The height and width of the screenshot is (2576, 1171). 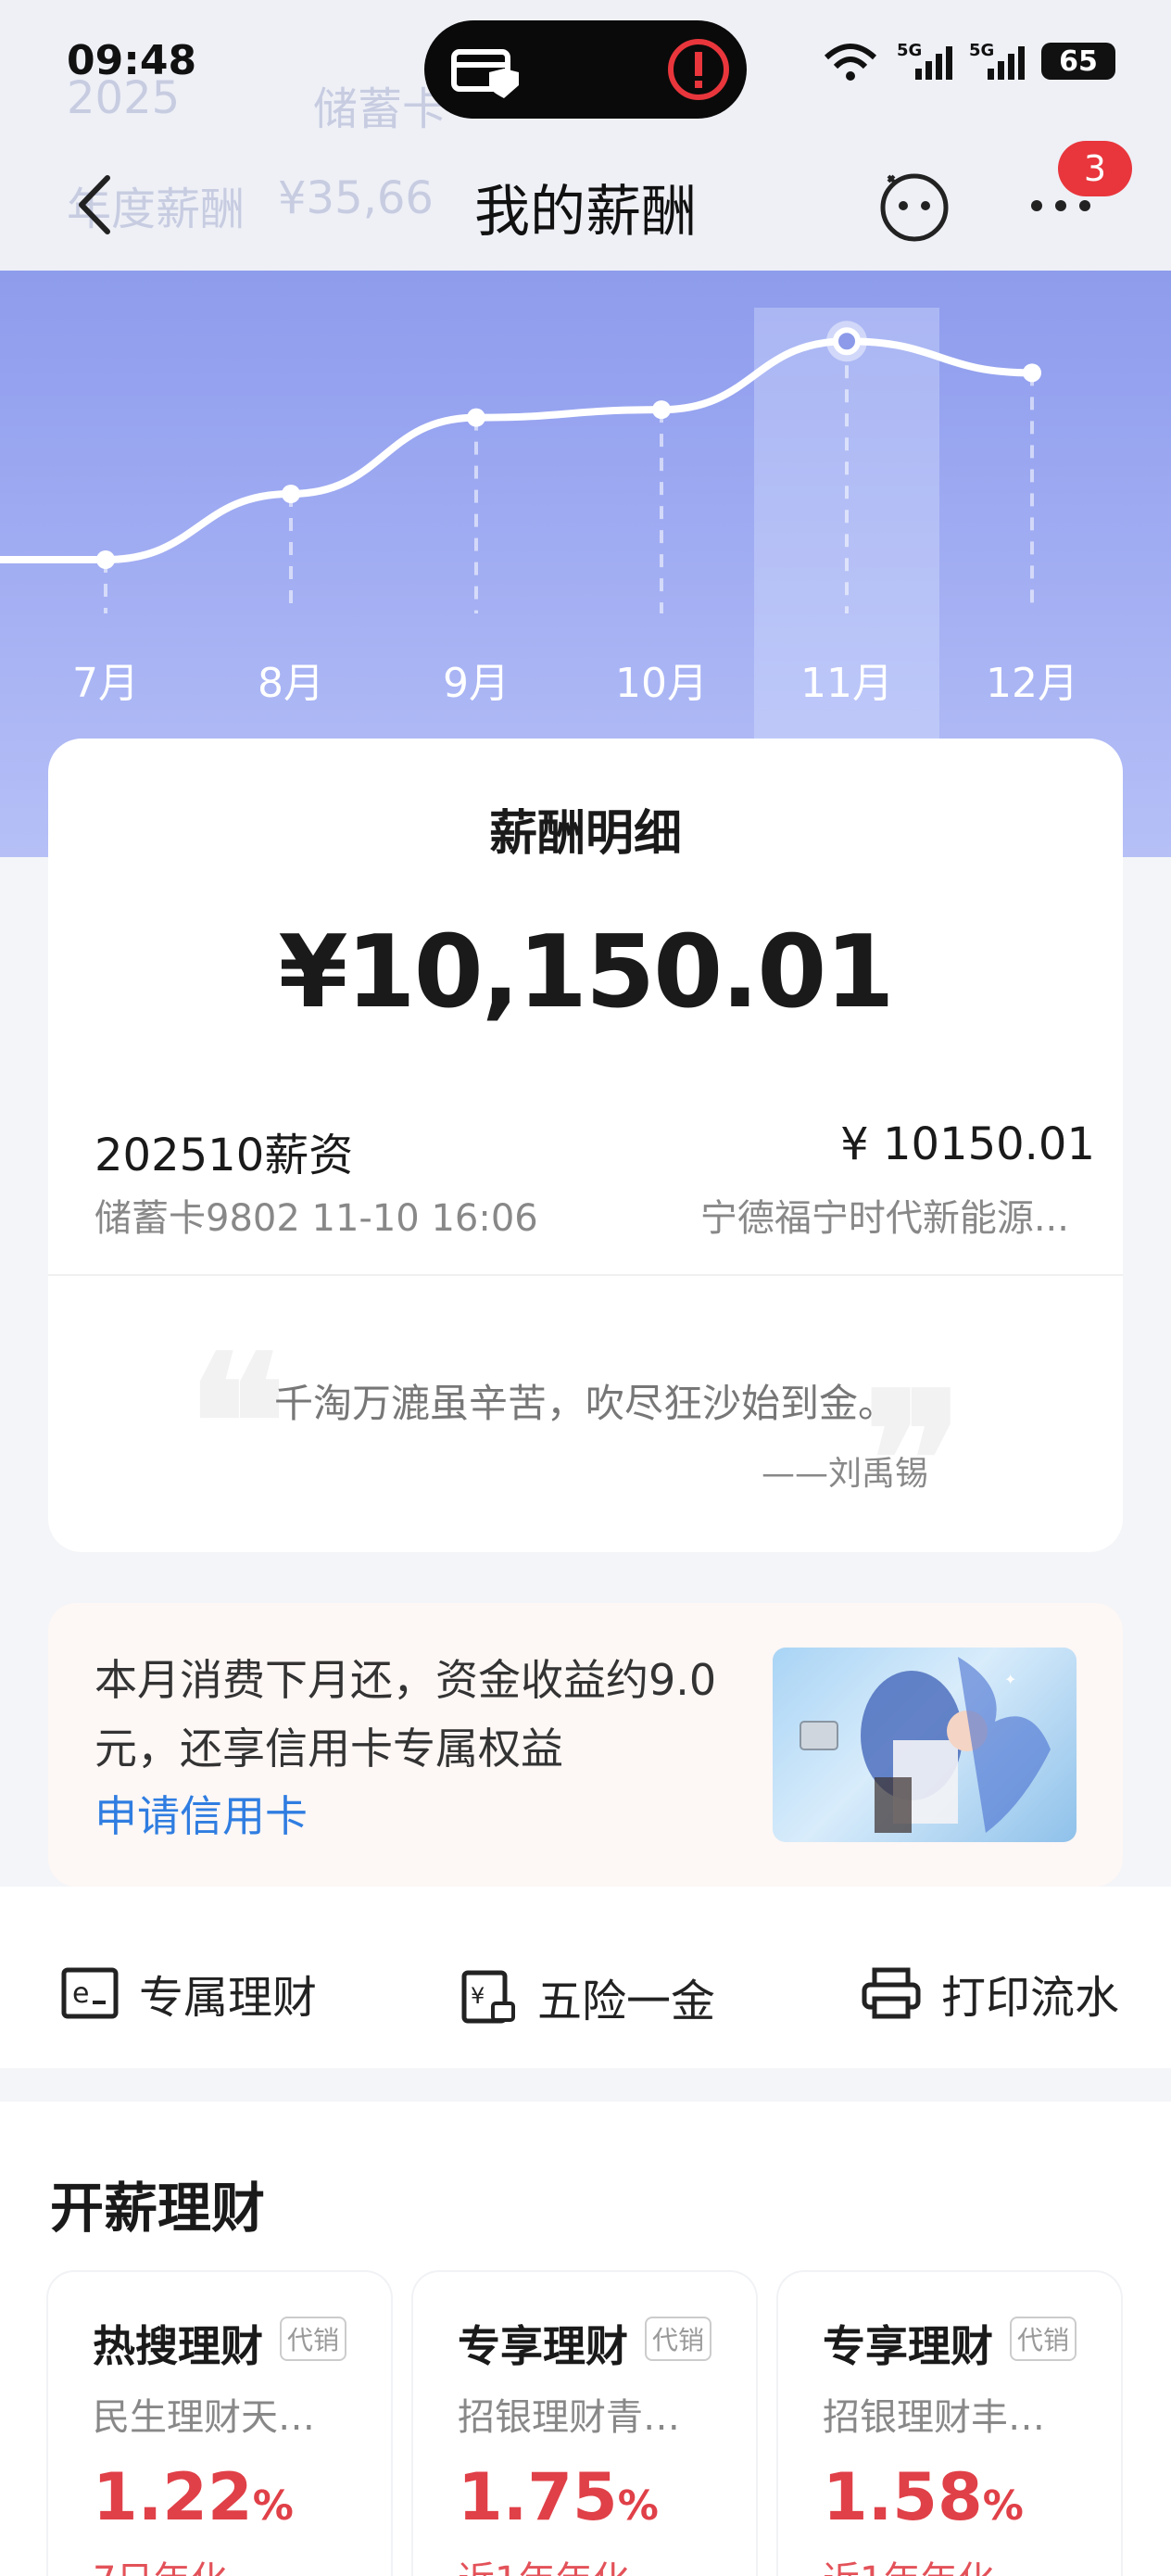 I want to click on data-point-7月, so click(x=106, y=559).